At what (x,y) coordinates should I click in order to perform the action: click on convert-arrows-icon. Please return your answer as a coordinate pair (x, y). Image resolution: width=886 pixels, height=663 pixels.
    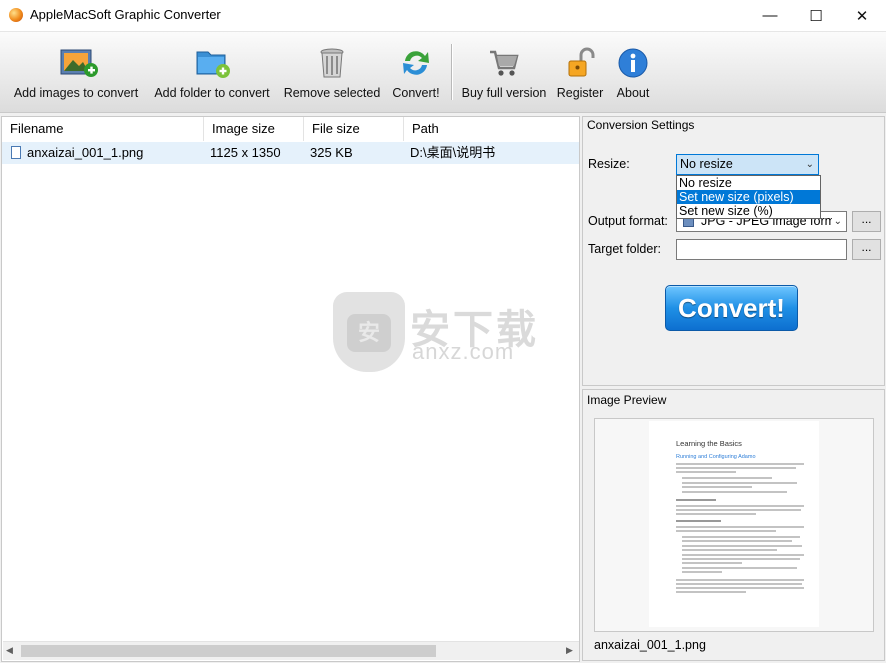
    Looking at the image, I should click on (416, 63).